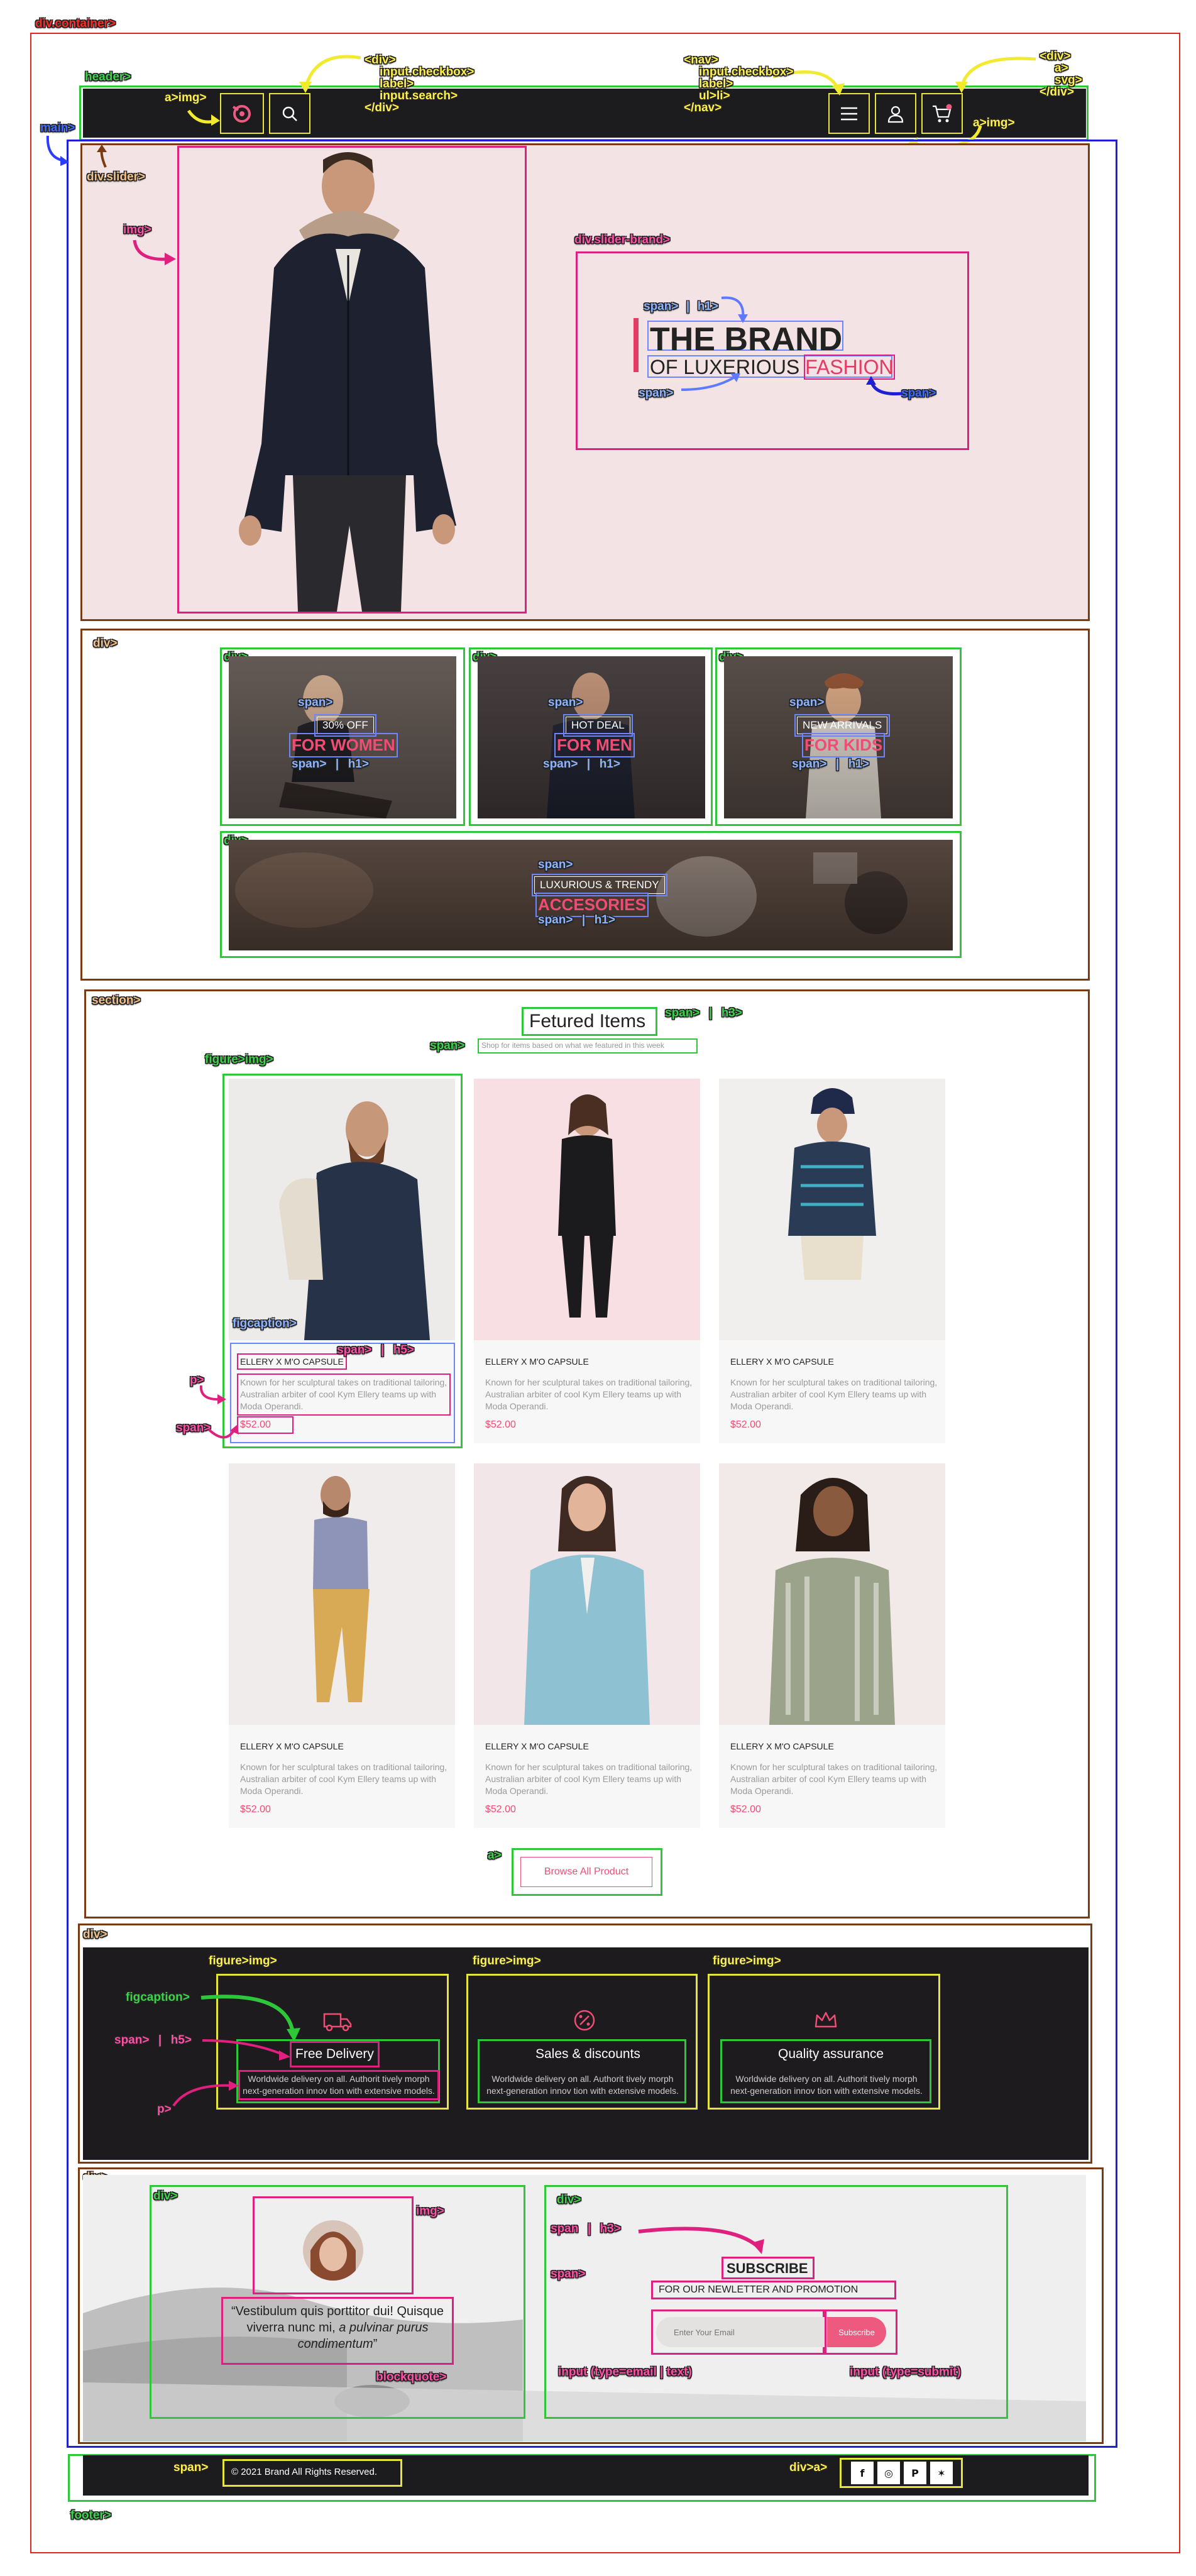 Image resolution: width=1196 pixels, height=2576 pixels. Describe the element at coordinates (158, 1998) in the screenshot. I see `figcaption-tag-f1: figcaption>` at that location.